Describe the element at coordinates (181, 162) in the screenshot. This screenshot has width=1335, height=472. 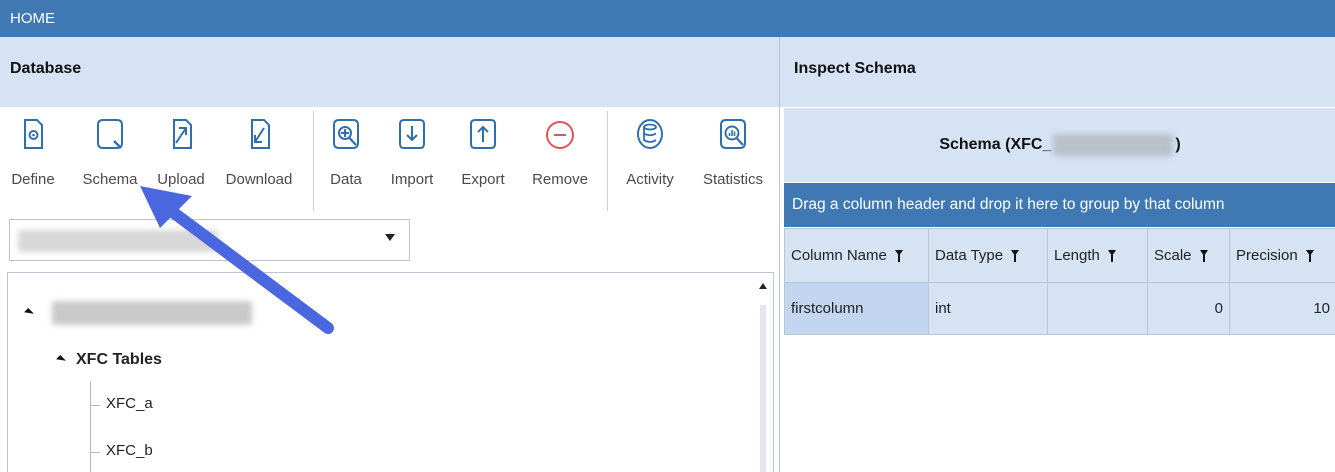
I see `upload-button: Upload` at that location.